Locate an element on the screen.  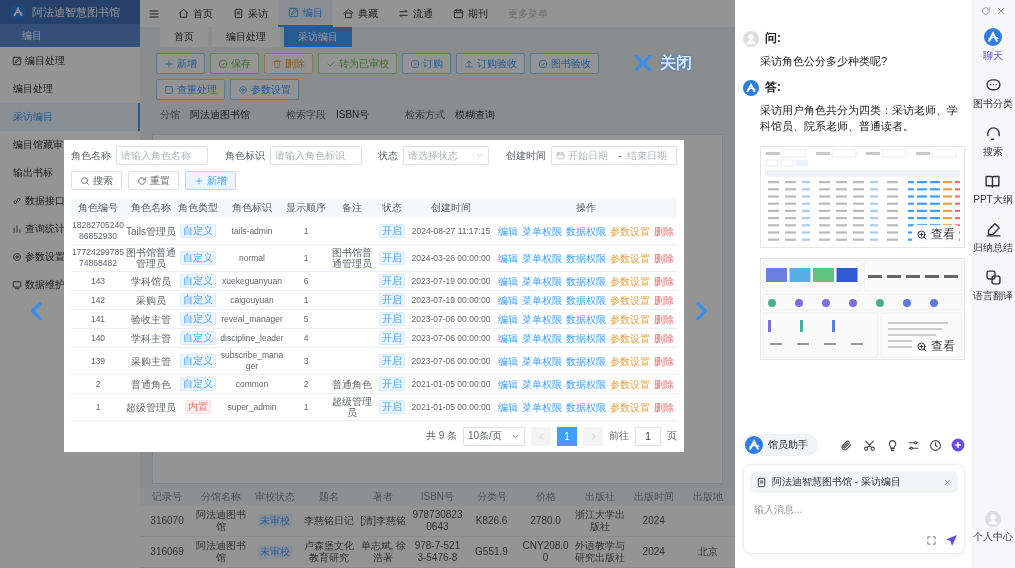
table-cell: 李慈铭日记 is located at coordinates (329, 521).